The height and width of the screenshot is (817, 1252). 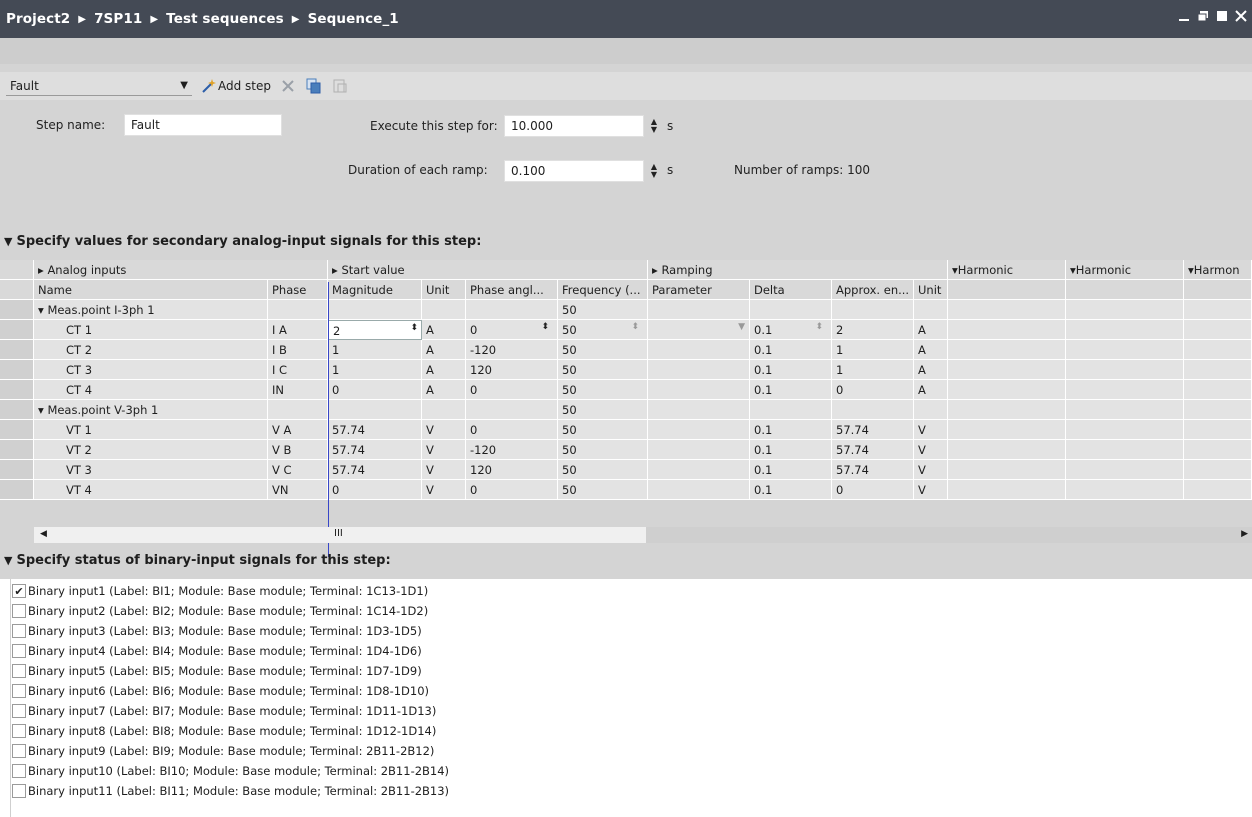 What do you see at coordinates (19, 591) in the screenshot?
I see `binary-input-checkbox: ✔` at bounding box center [19, 591].